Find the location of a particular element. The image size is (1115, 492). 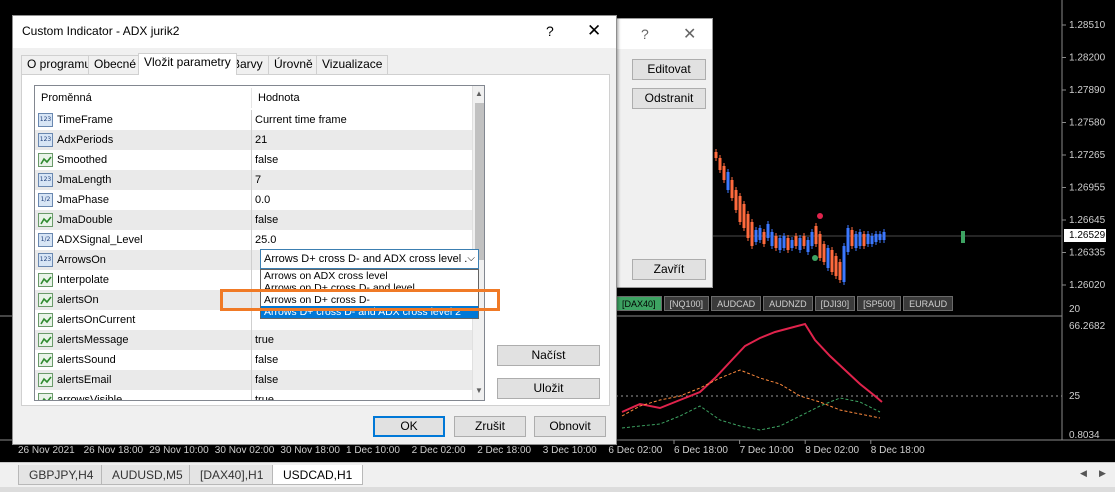

table-row: alertsEmail false is located at coordinates (253, 380).